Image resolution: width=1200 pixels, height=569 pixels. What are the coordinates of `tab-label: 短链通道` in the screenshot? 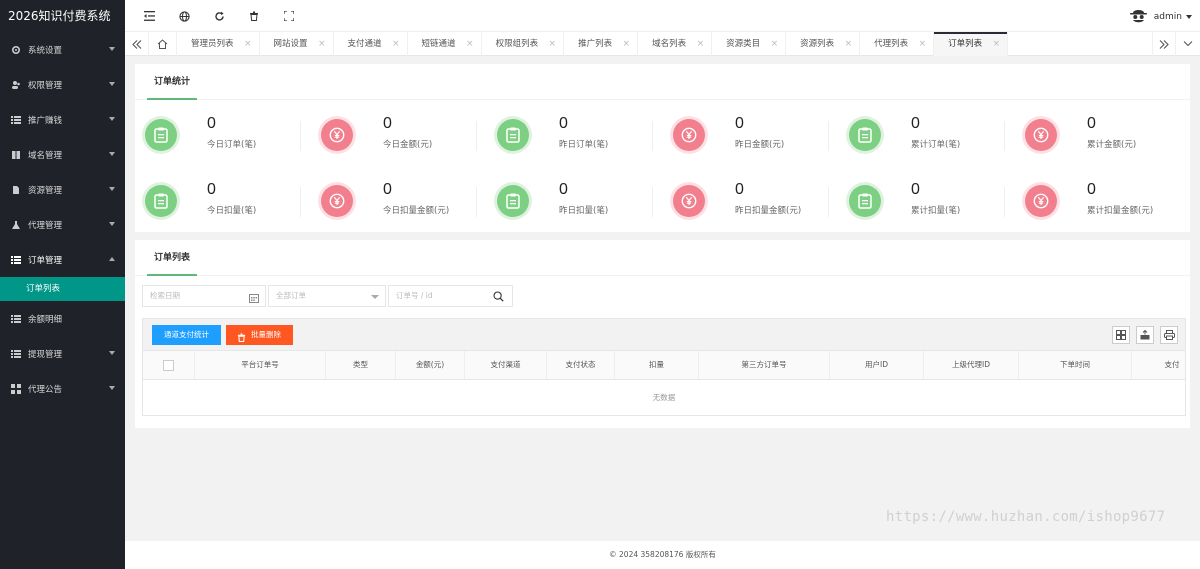 It's located at (438, 44).